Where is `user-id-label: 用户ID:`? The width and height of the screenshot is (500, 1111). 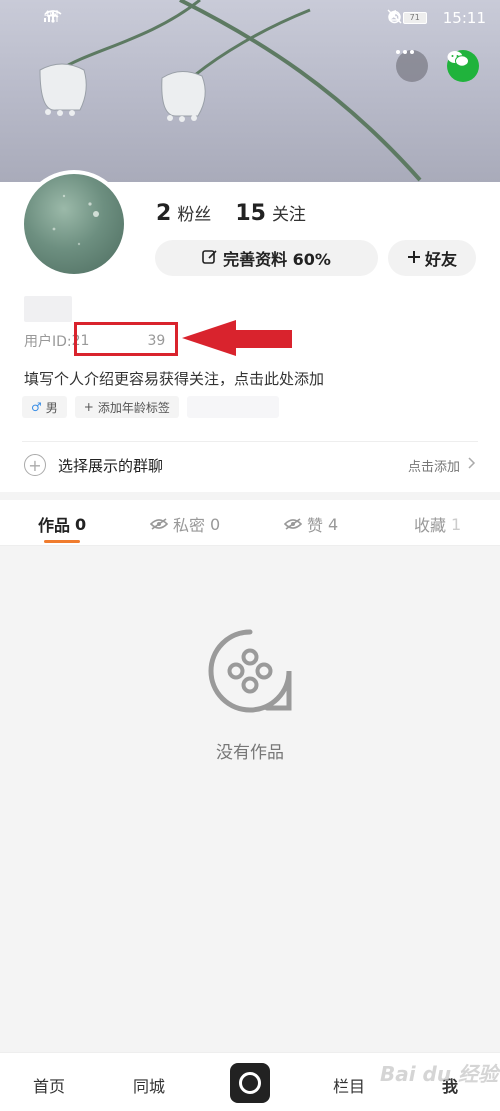 user-id-label: 用户ID: is located at coordinates (48, 342).